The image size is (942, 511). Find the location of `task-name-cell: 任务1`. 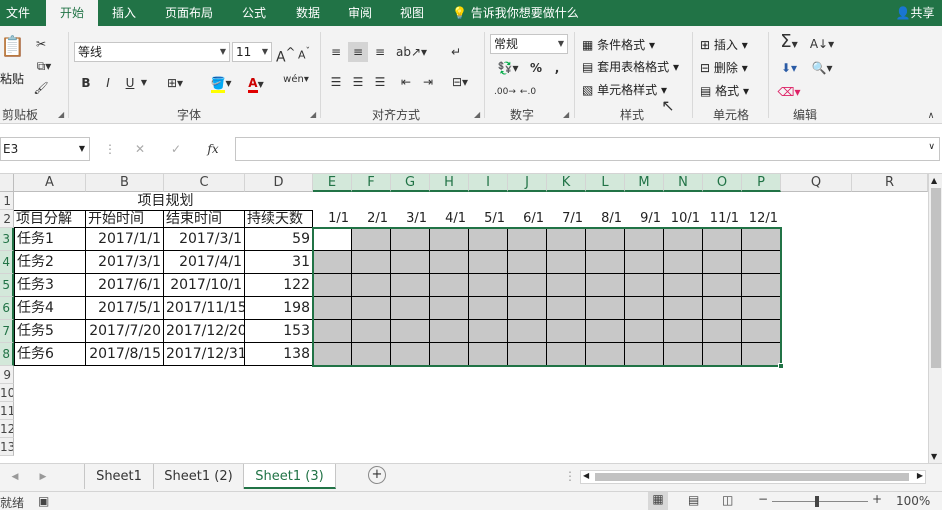

task-name-cell: 任务1 is located at coordinates (50, 239).